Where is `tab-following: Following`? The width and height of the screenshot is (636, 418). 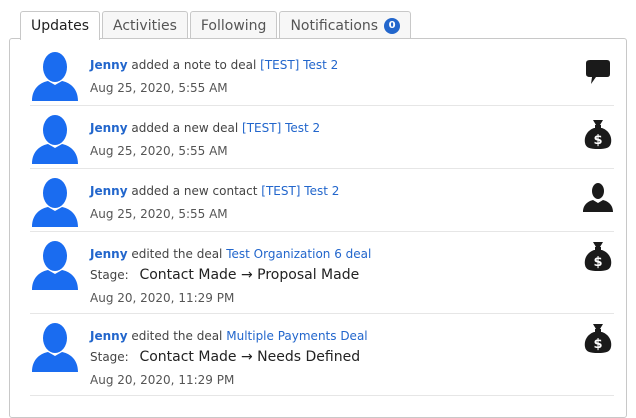 tab-following: Following is located at coordinates (233, 25).